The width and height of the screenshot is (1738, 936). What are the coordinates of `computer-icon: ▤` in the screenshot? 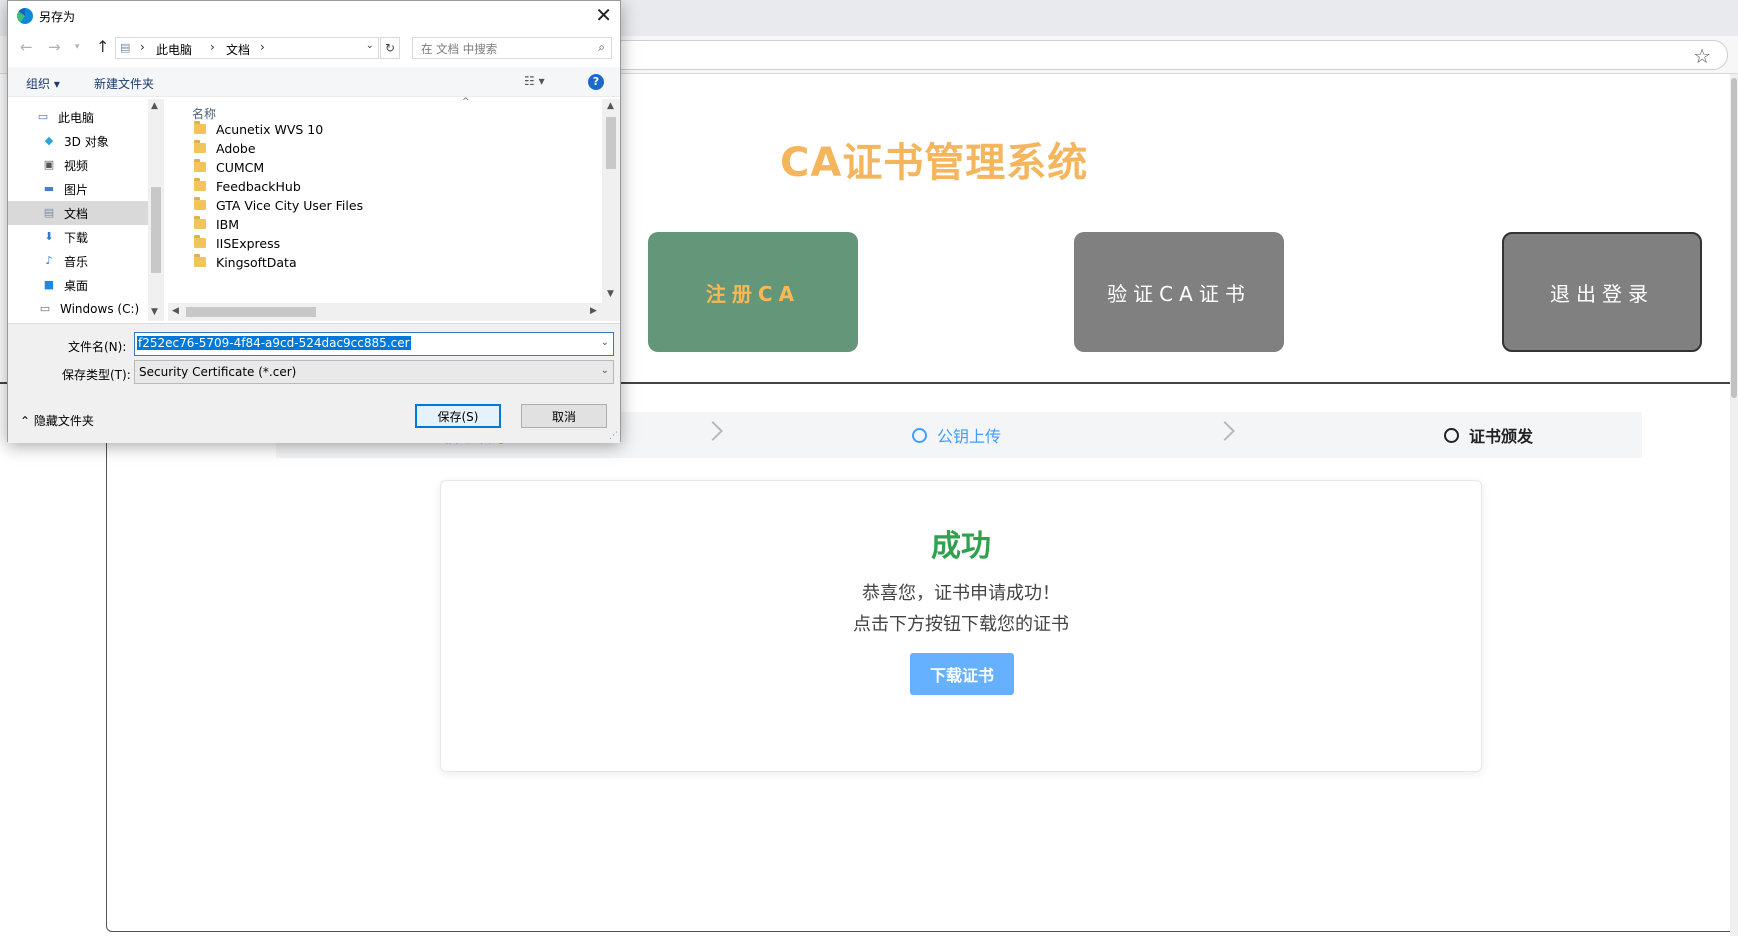 It's located at (125, 47).